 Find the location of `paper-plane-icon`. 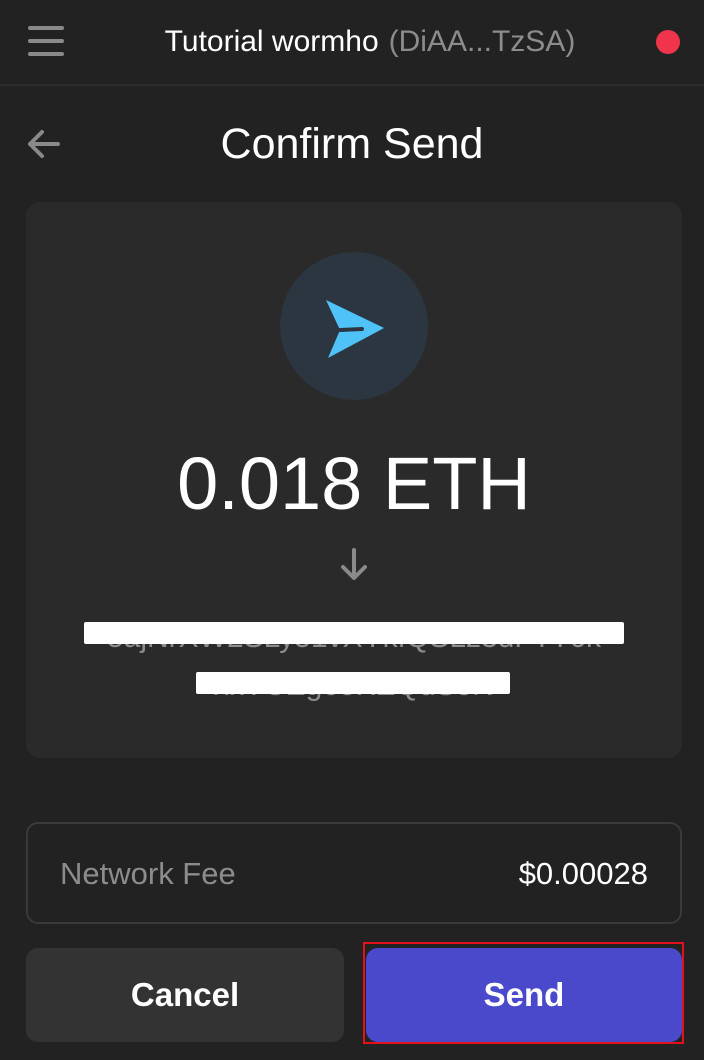

paper-plane-icon is located at coordinates (355, 329).